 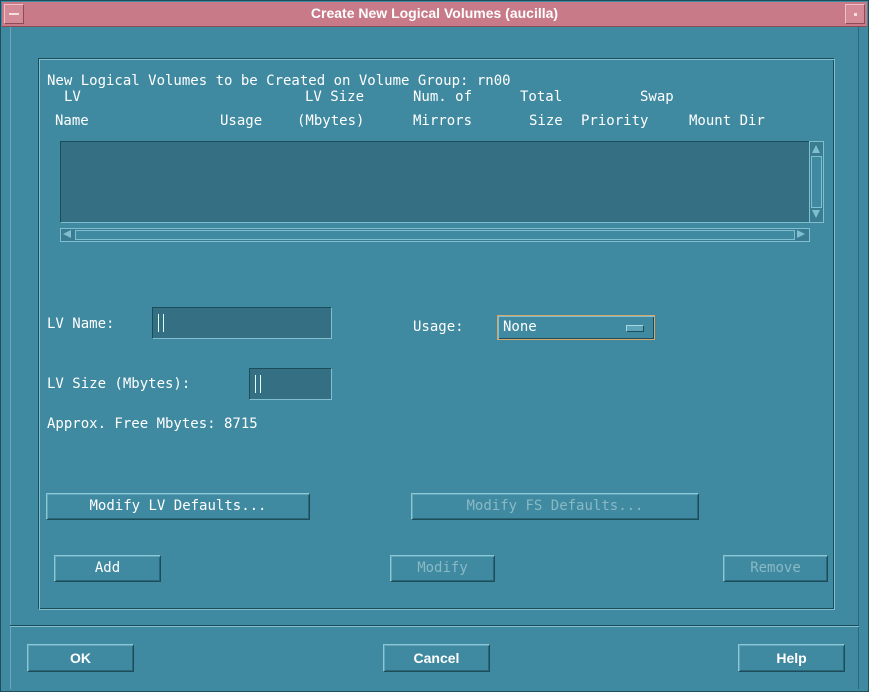 What do you see at coordinates (576, 327) in the screenshot?
I see `usage-select: None` at bounding box center [576, 327].